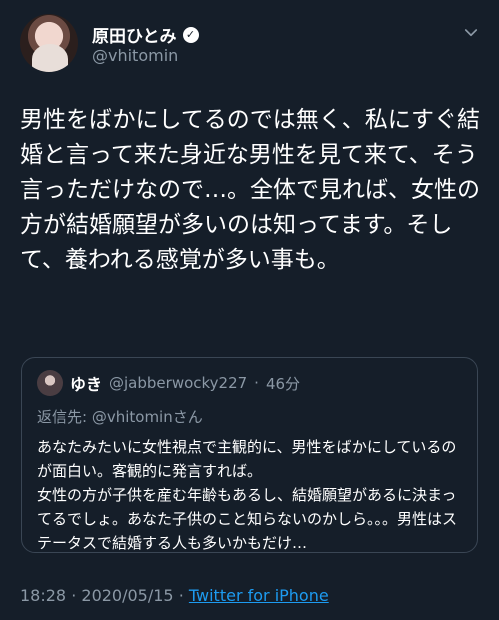 The width and height of the screenshot is (499, 620). I want to click on quoted-tweet-header: ゆき @jabberwocky227 · 46分, so click(250, 383).